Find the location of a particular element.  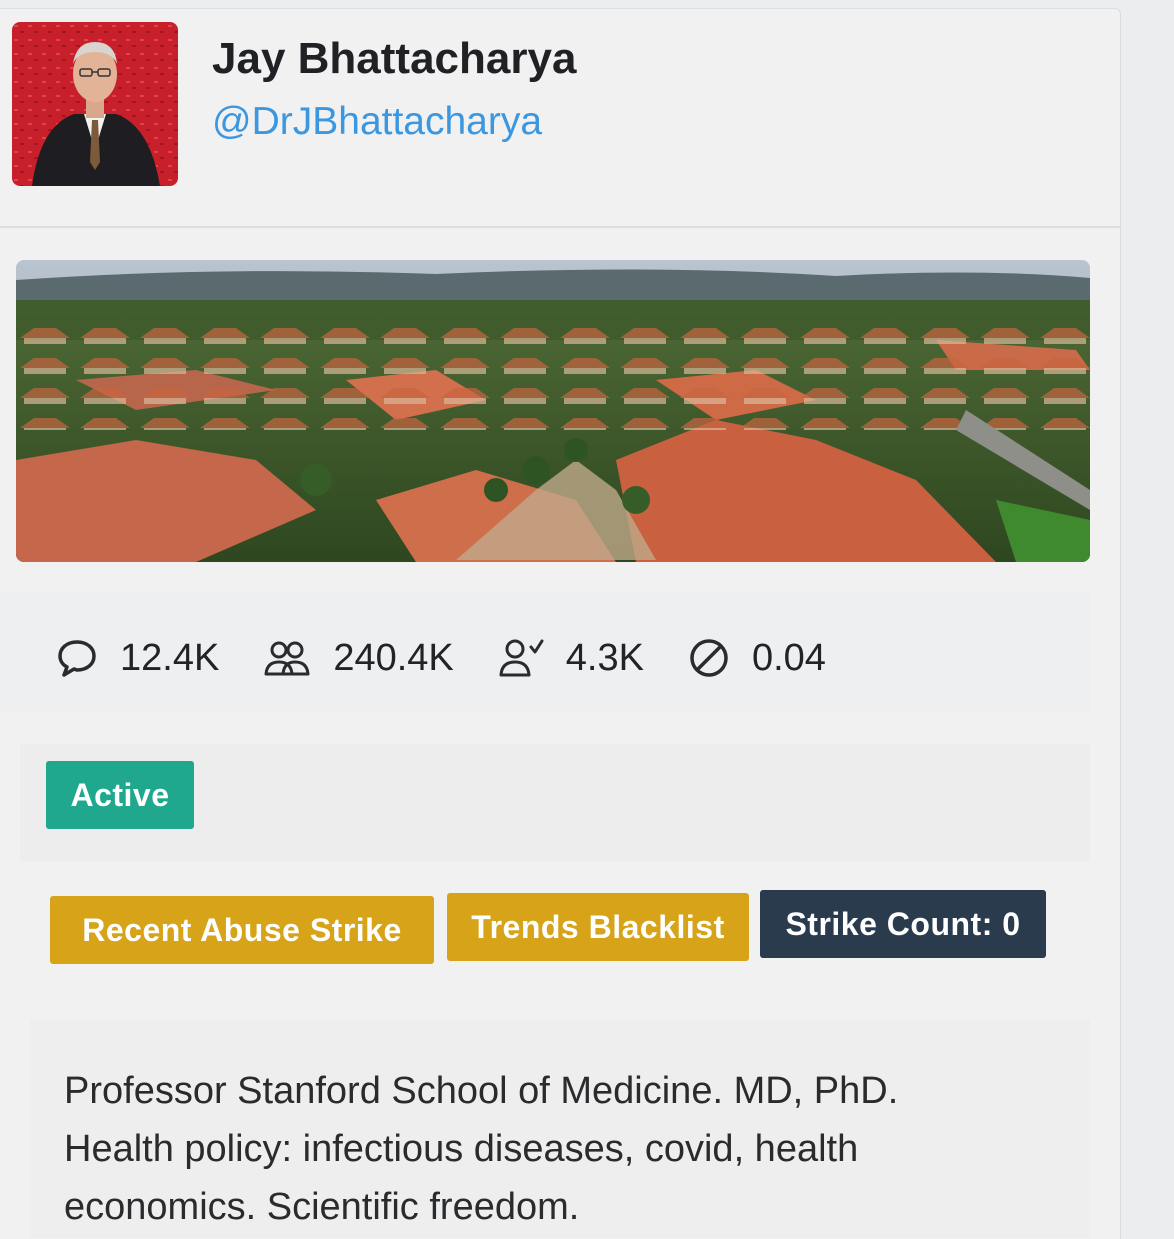

stat-following: 4.3K is located at coordinates (571, 658).